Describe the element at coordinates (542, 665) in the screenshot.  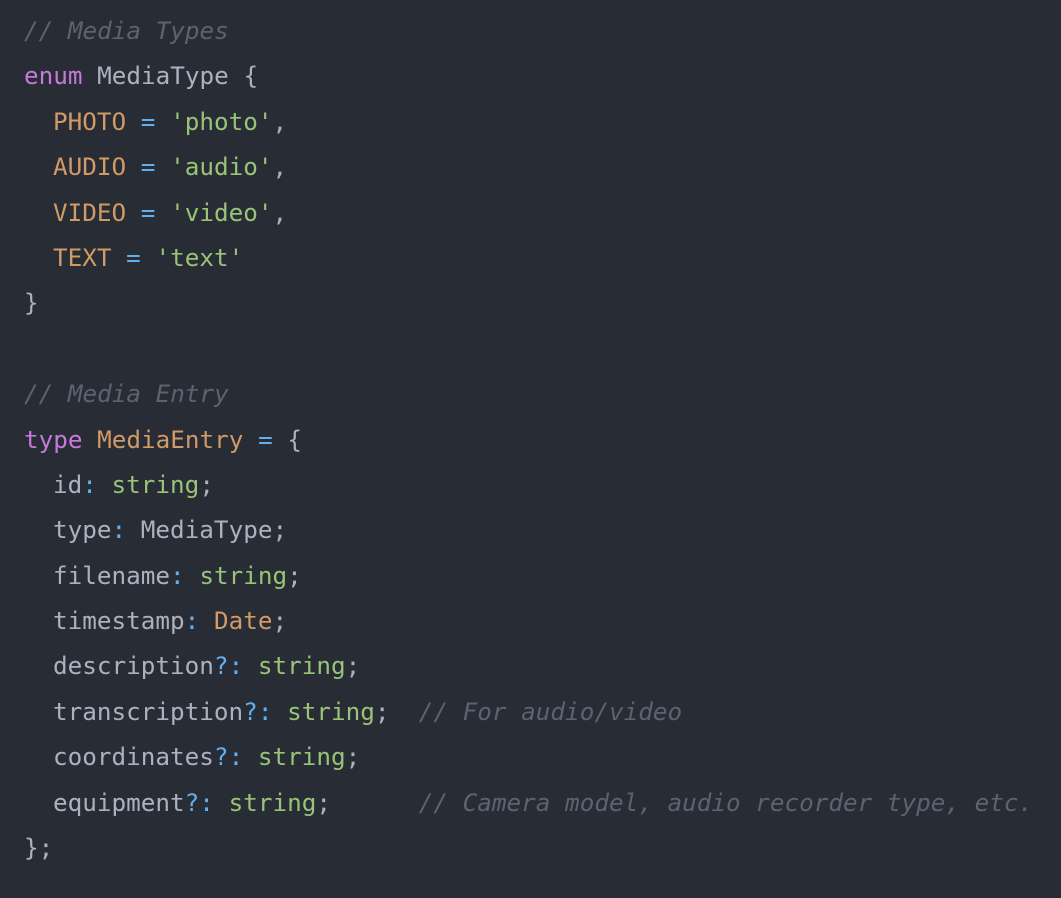
I see `field-line: description?: string;` at that location.